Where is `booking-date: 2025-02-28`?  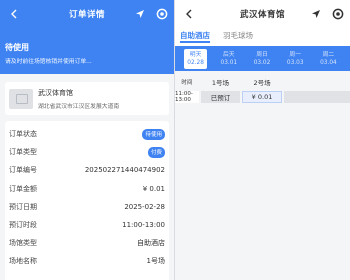 booking-date: 2025-02-28 is located at coordinates (144, 206).